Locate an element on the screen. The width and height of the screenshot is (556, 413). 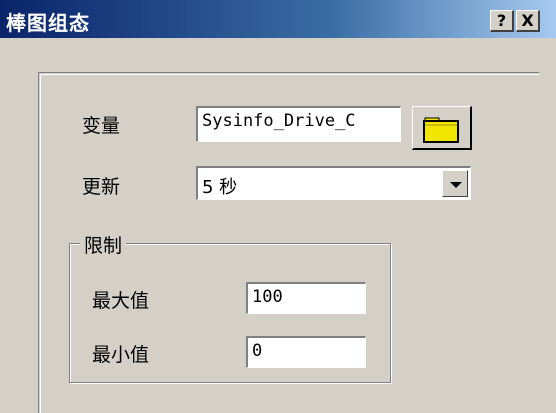
update-select-value: 5 秒 is located at coordinates (220, 187).